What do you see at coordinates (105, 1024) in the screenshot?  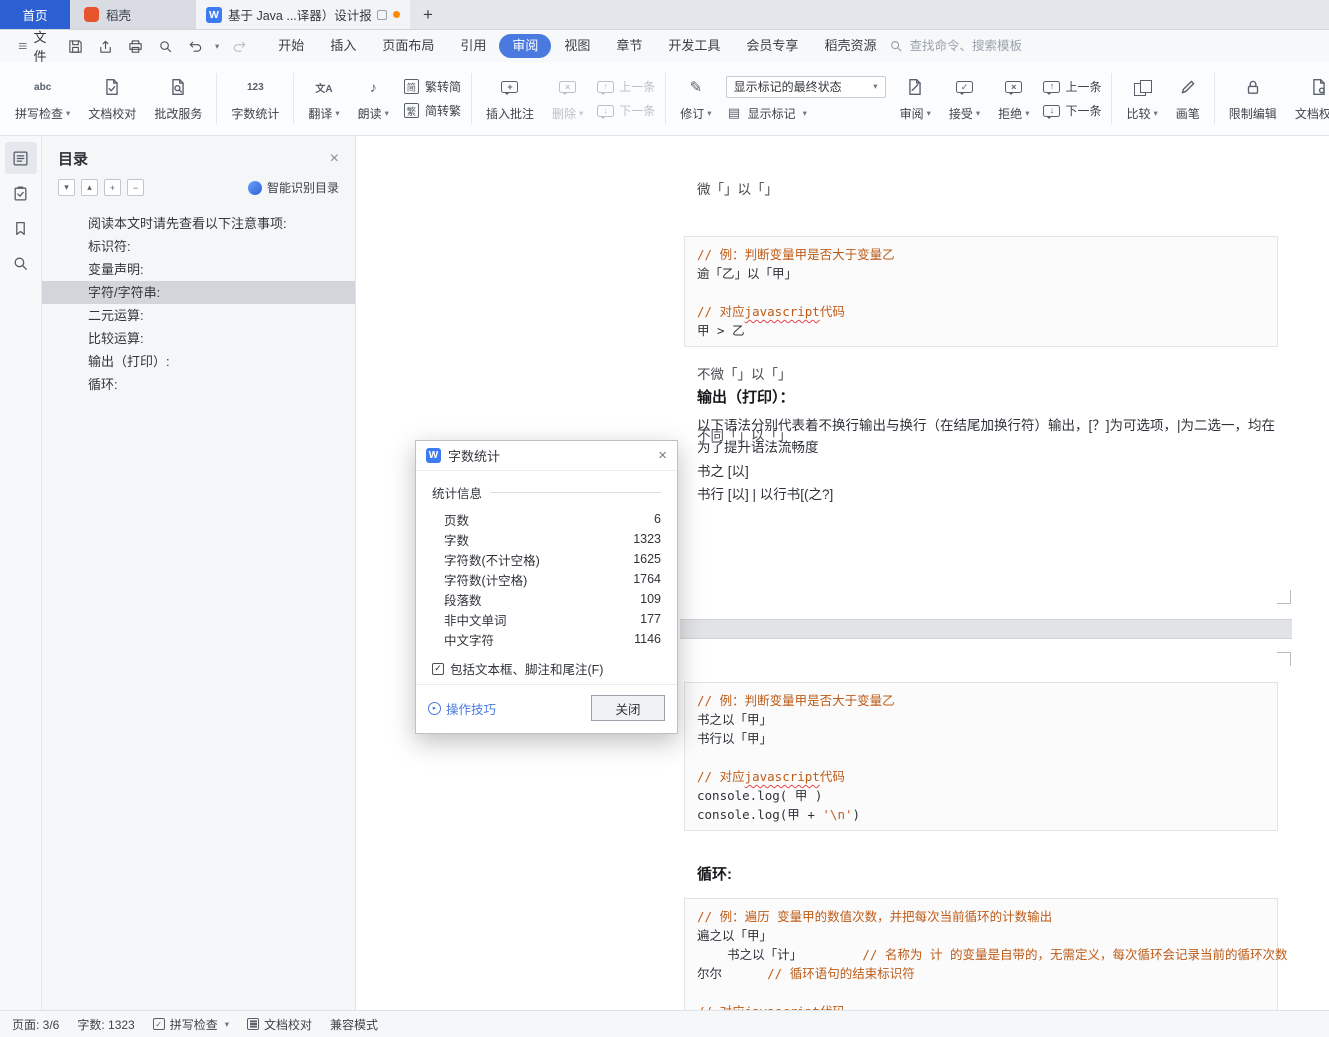 I see `word-count-indicator: 字数: 1323` at bounding box center [105, 1024].